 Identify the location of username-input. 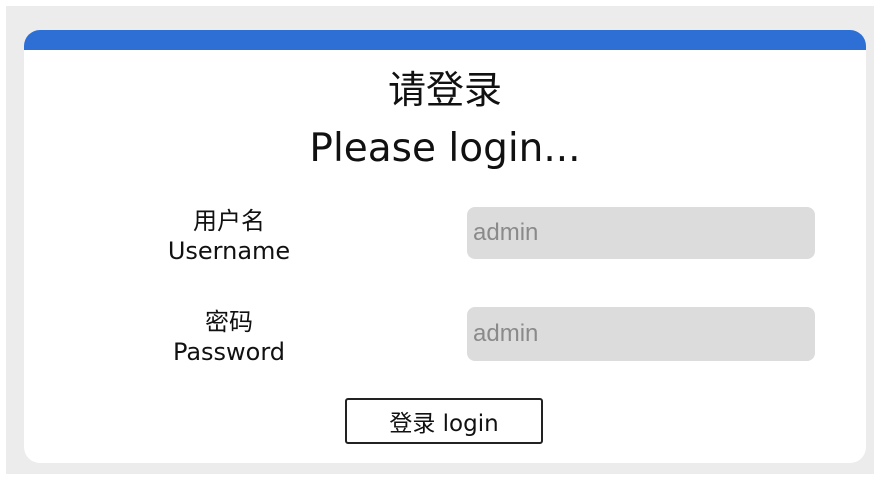
(641, 233).